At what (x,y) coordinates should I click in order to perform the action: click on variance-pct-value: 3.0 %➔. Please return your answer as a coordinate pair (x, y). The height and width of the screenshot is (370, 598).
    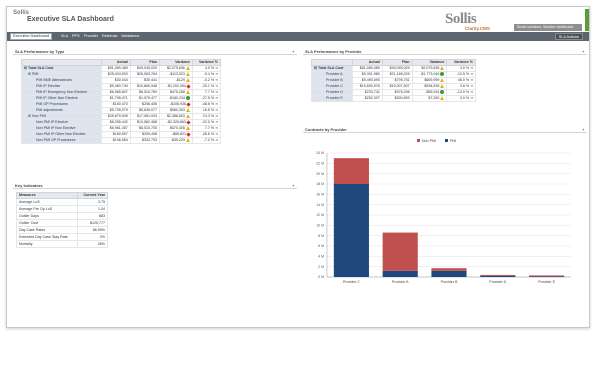
    Looking at the image, I should click on (461, 98).